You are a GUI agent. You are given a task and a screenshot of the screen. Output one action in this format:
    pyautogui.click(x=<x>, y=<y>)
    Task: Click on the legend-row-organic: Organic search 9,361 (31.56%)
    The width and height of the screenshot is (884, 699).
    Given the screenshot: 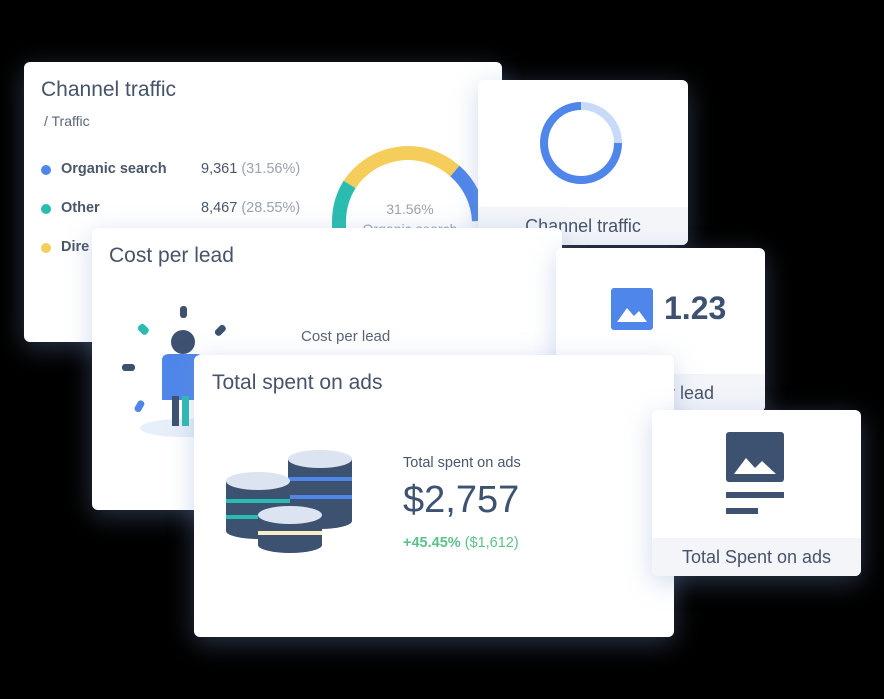 What is the action you would take?
    pyautogui.click(x=181, y=170)
    